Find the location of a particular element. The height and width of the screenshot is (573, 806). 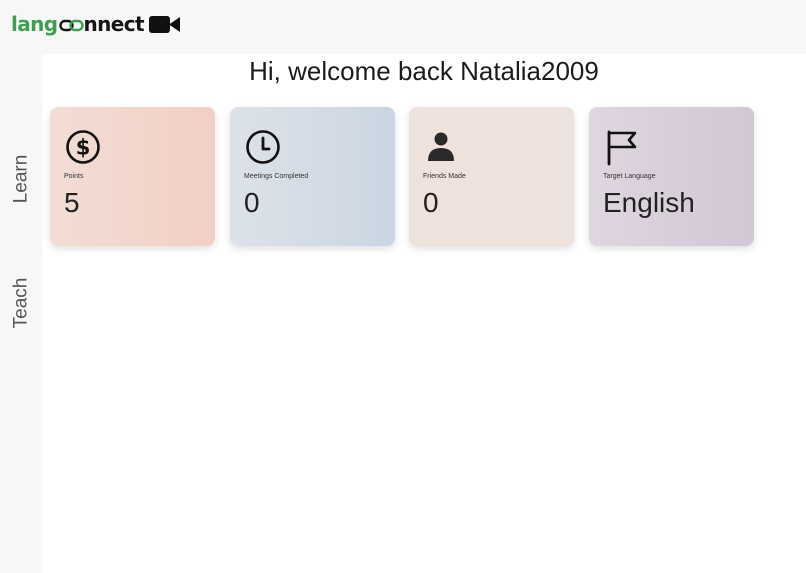

video-camera-icon is located at coordinates (164, 24).